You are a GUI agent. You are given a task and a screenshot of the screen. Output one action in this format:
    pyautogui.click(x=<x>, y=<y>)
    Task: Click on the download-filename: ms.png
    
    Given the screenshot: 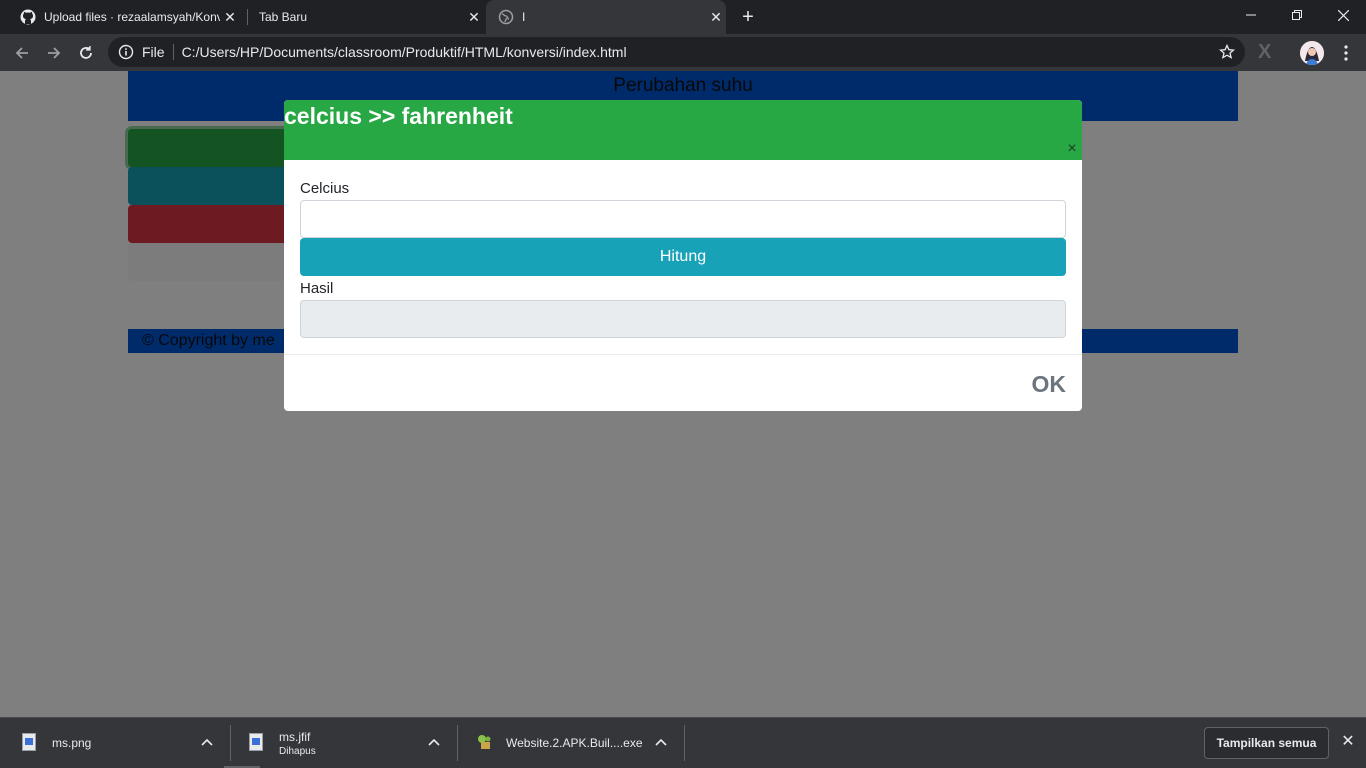 What is the action you would take?
    pyautogui.click(x=72, y=743)
    